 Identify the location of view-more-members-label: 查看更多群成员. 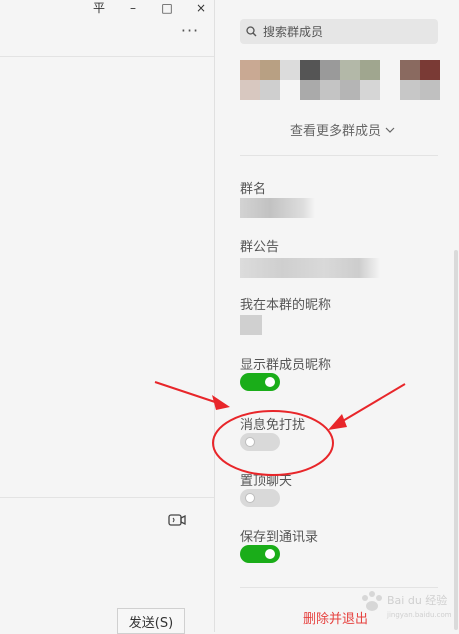
(336, 131).